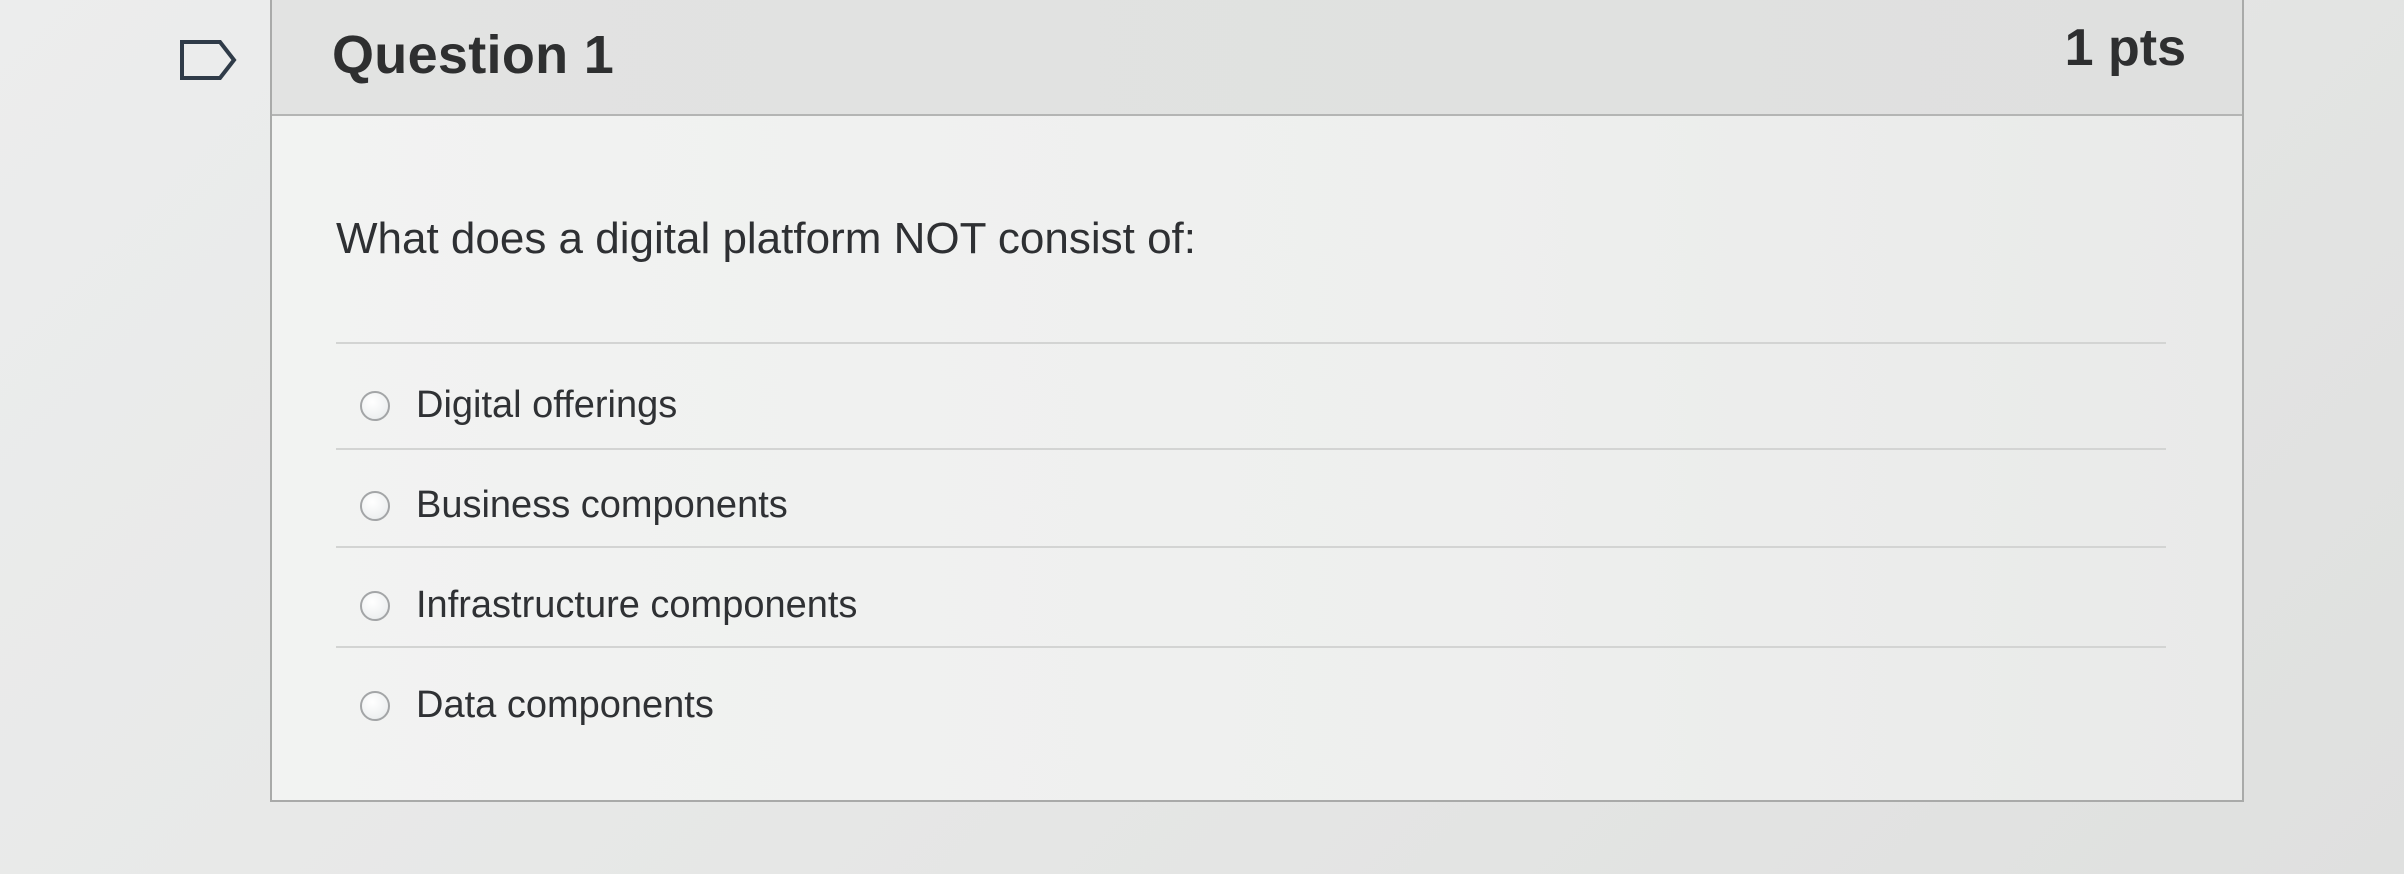  Describe the element at coordinates (602, 505) in the screenshot. I see `answer-label: Business components` at that location.